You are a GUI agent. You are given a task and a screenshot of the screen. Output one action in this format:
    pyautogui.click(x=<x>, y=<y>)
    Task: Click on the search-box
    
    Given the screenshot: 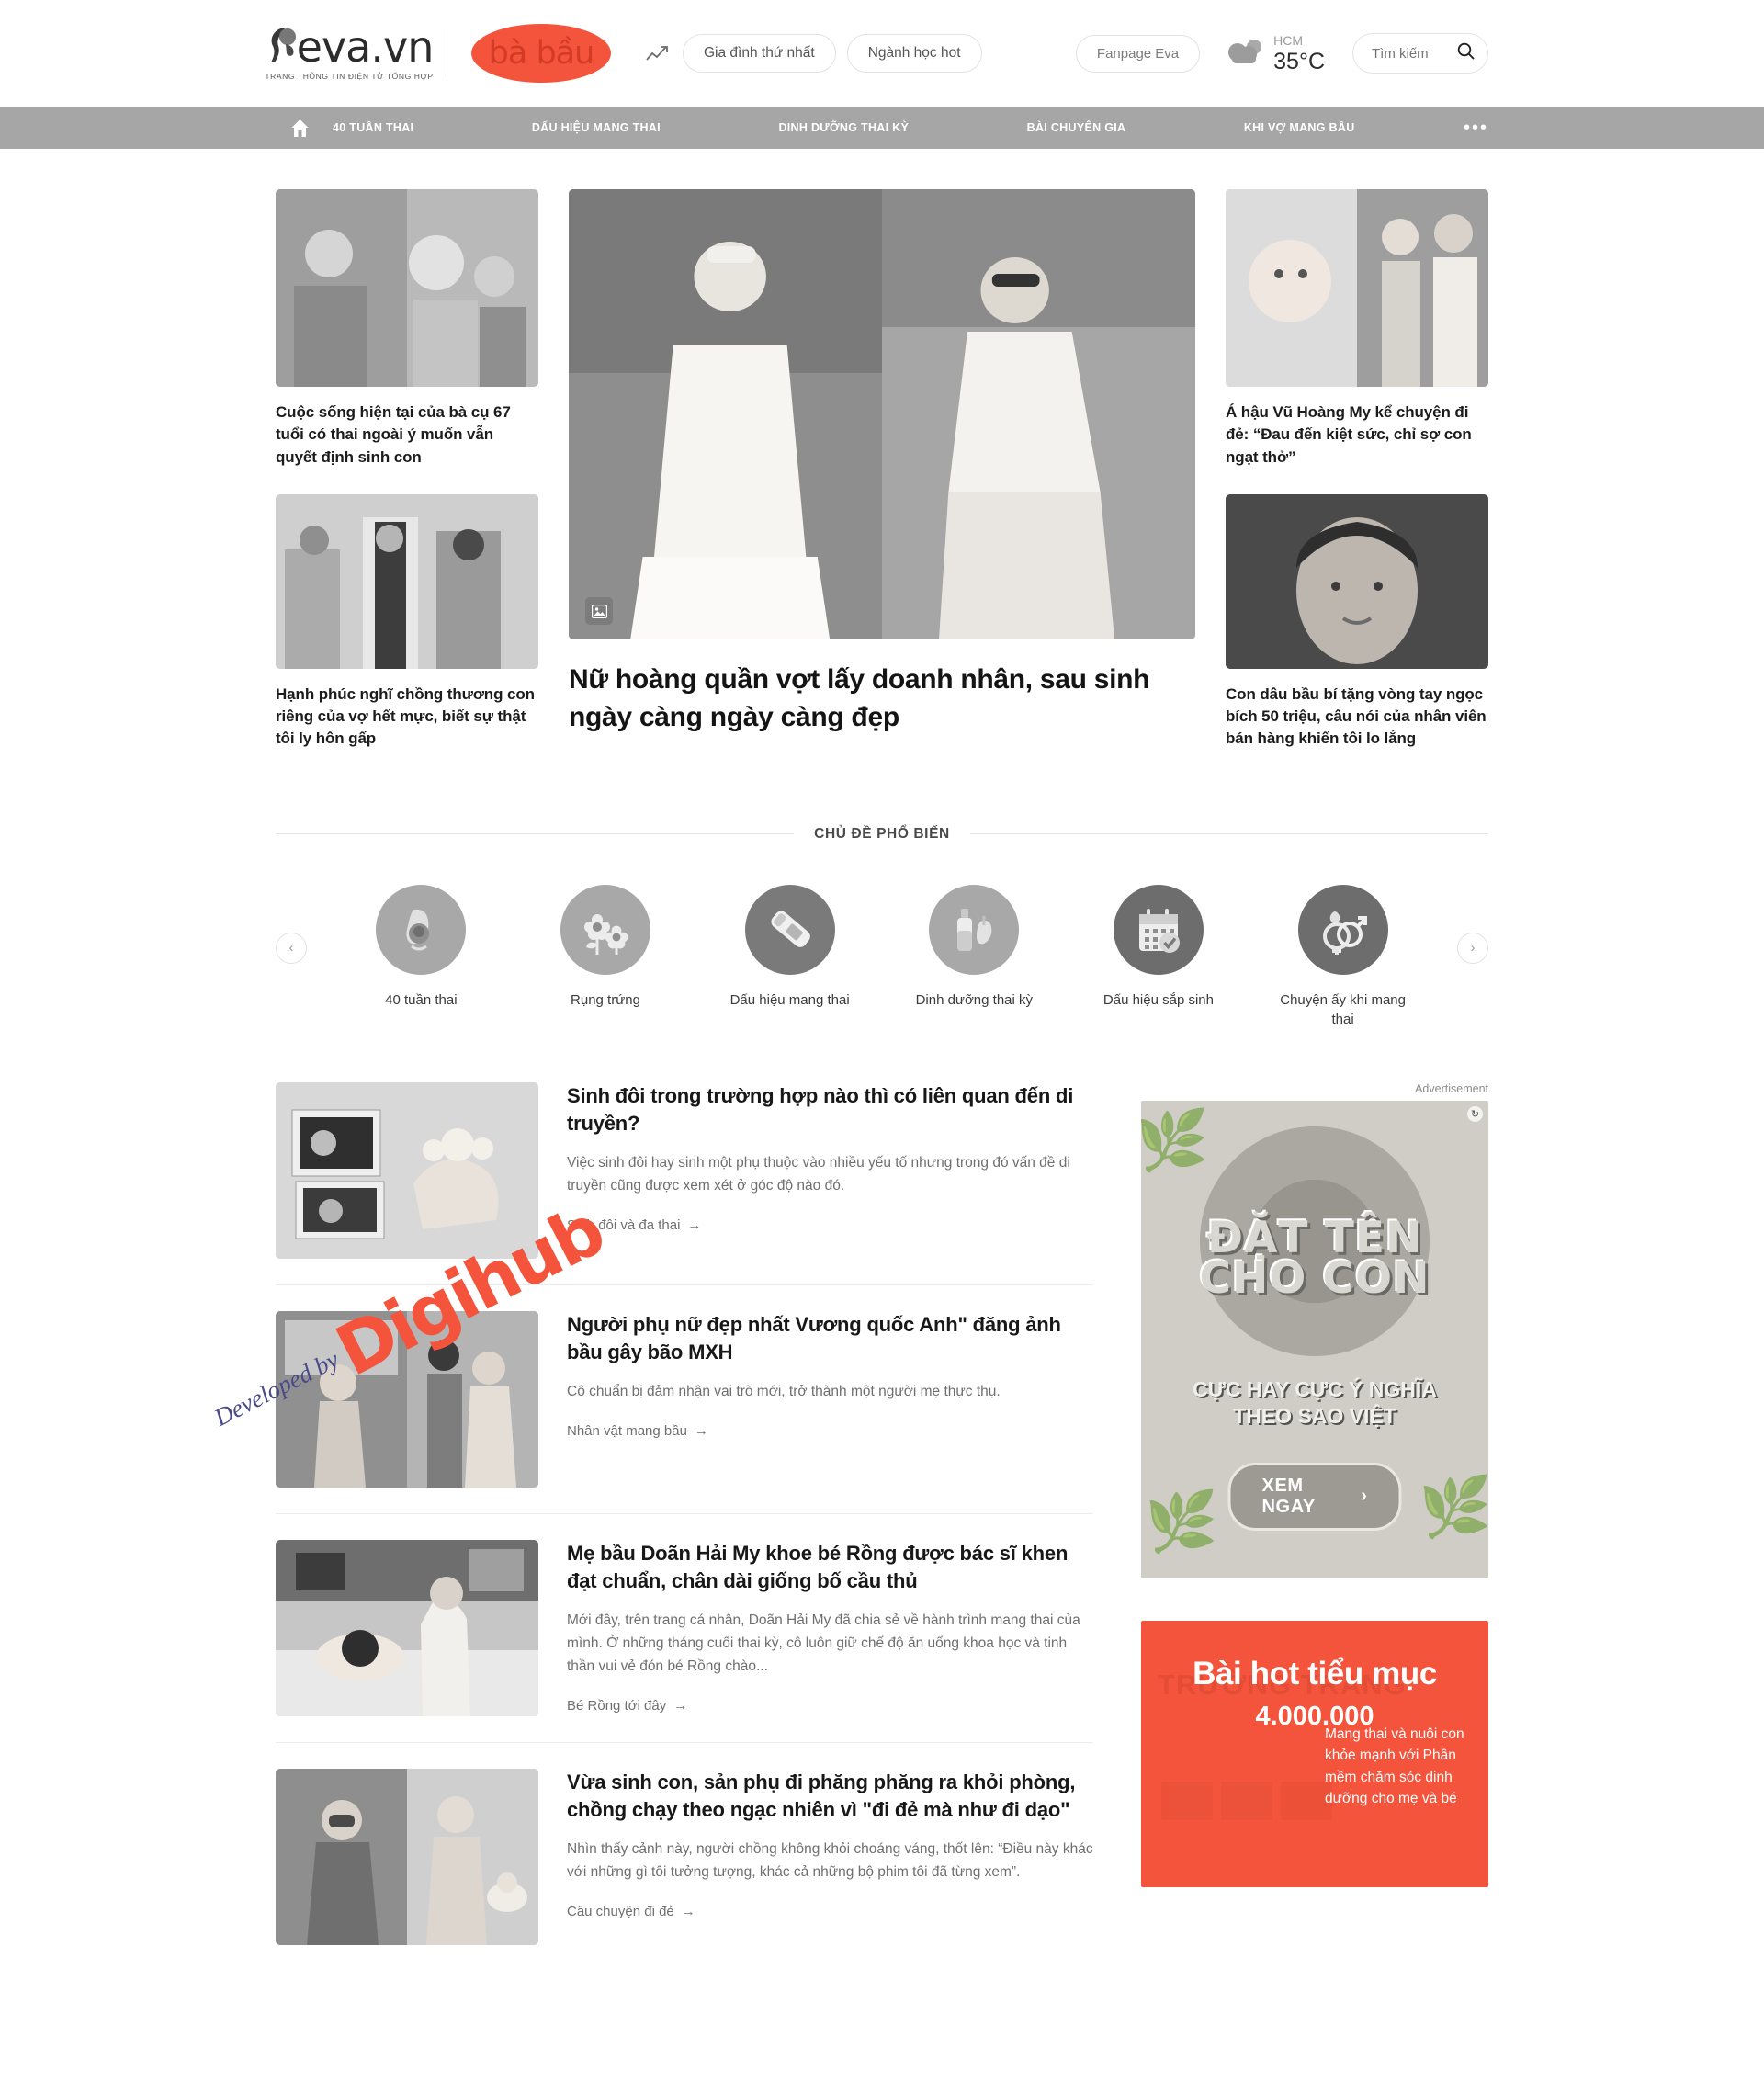 What is the action you would take?
    pyautogui.click(x=1420, y=53)
    